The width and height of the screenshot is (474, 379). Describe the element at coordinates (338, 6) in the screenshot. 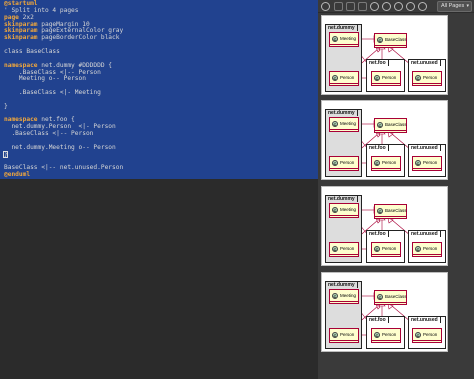

I see `copy-icon` at that location.